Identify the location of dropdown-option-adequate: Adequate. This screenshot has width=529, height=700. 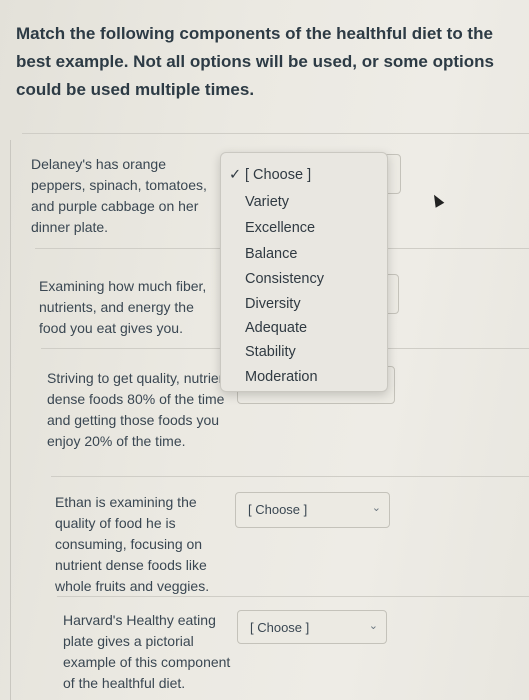
(276, 328).